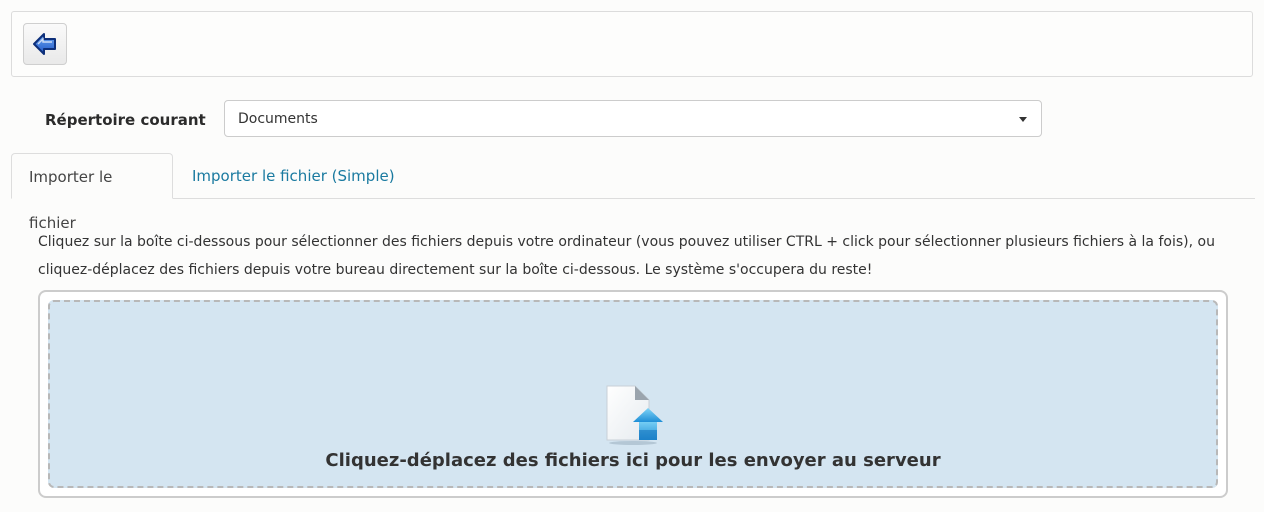 This screenshot has width=1264, height=512. I want to click on back-button, so click(45, 44).